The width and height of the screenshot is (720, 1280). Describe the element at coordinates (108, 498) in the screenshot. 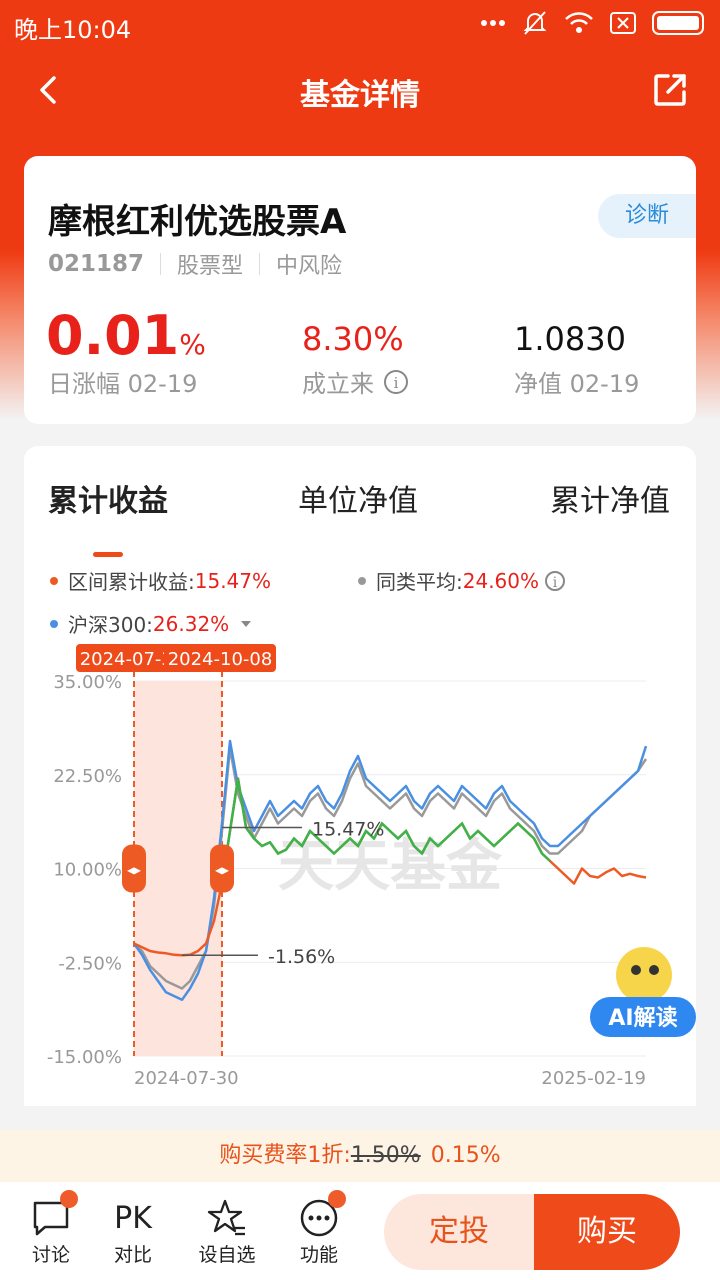

I see `tab-cumulative-return: 累计收益` at that location.